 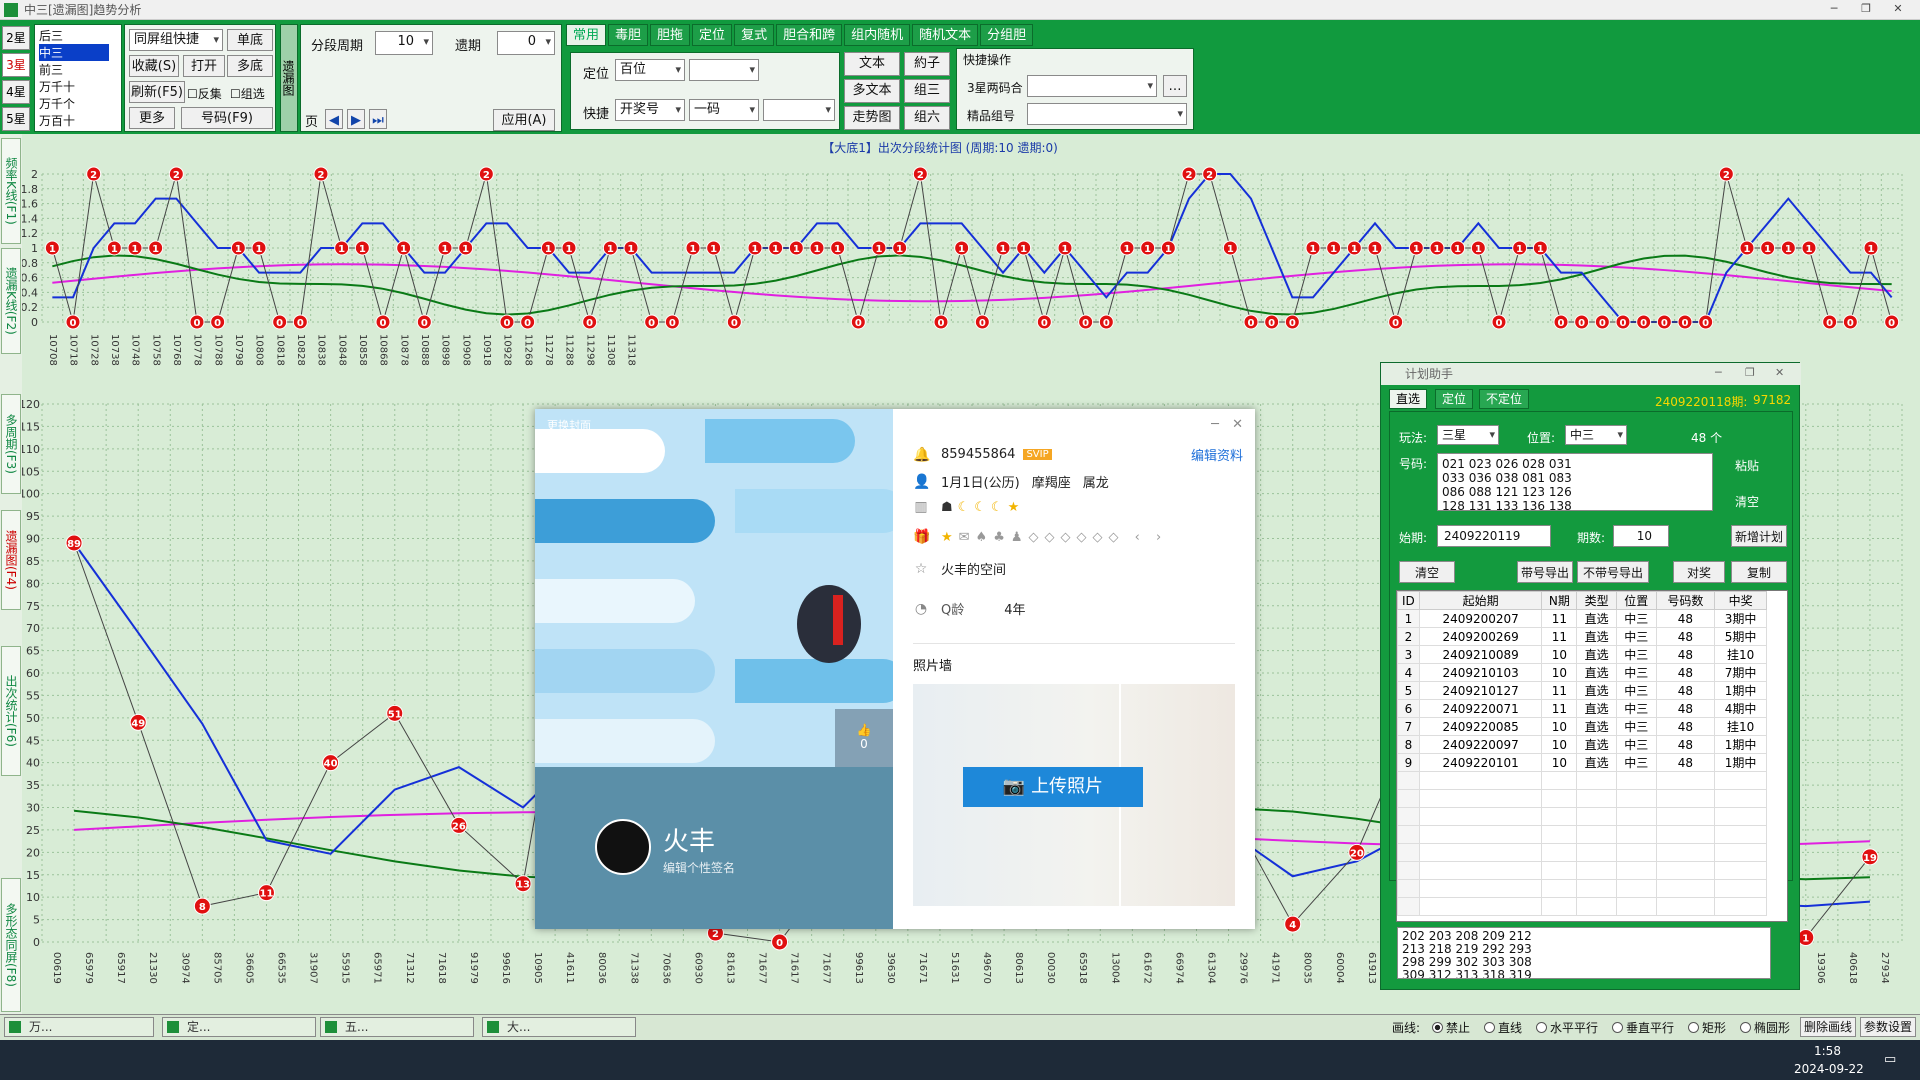 I want to click on position-item: 万千个, so click(x=57, y=103).